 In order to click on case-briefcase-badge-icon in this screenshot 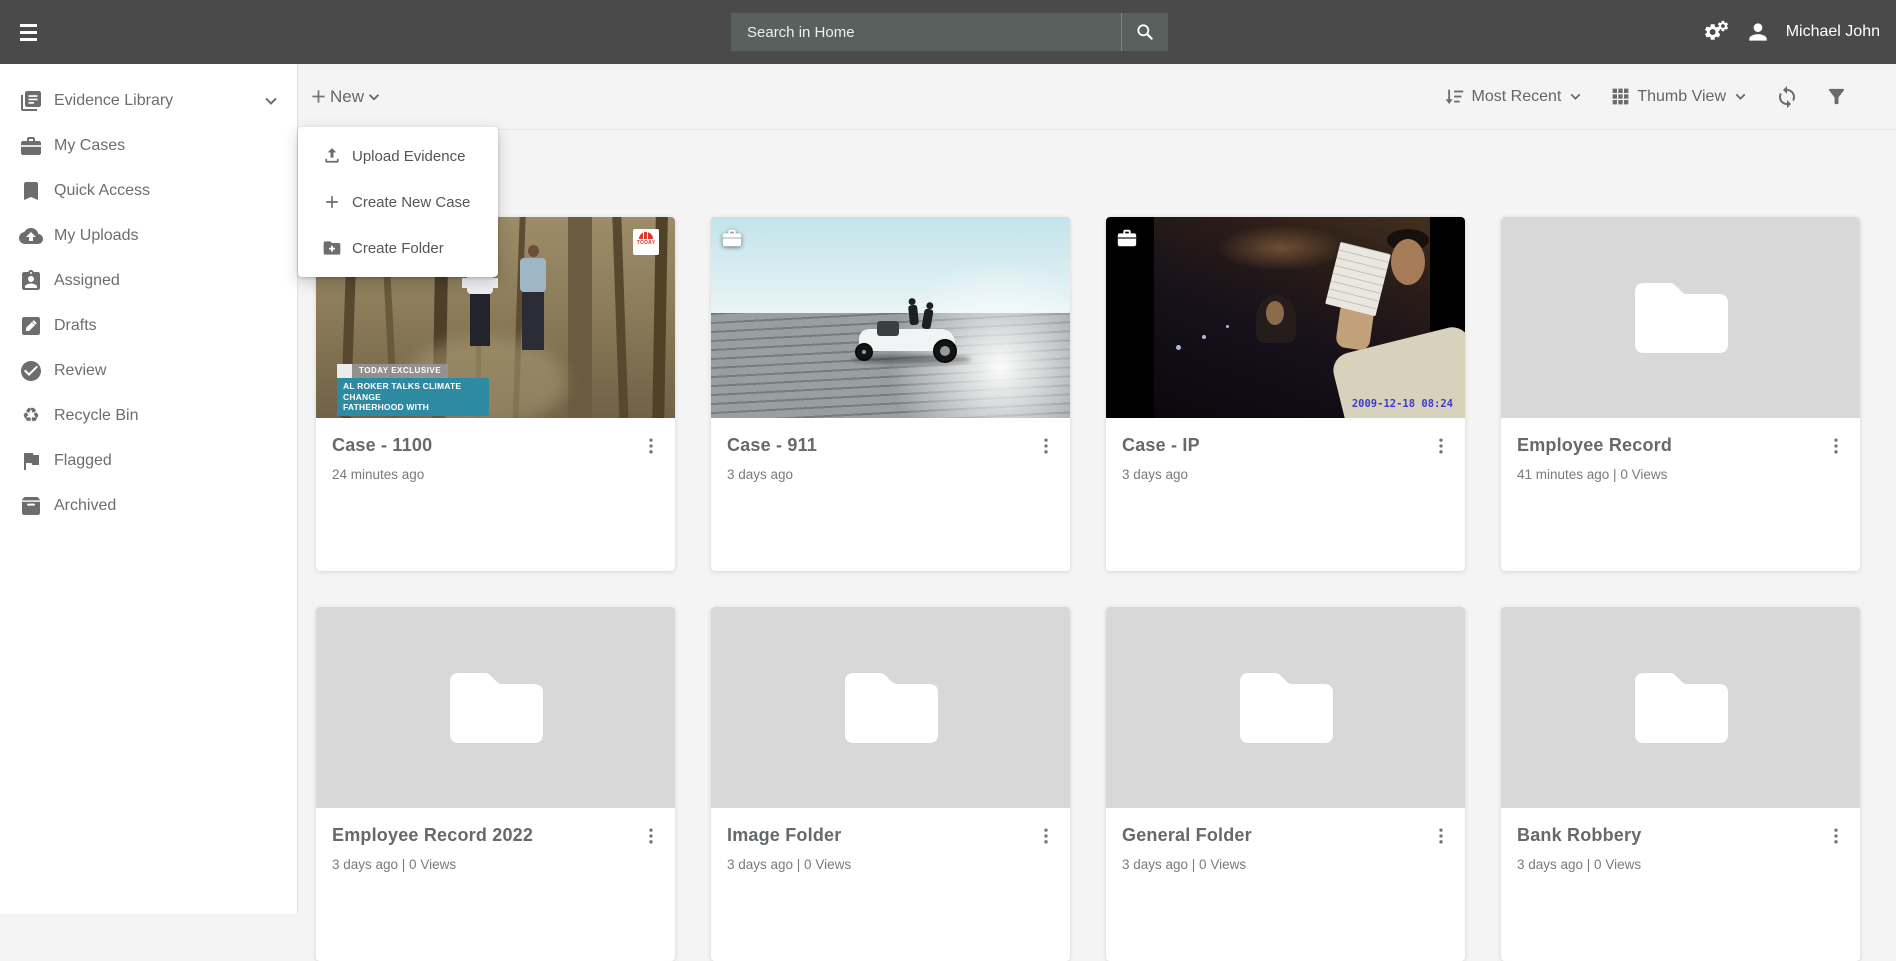, I will do `click(732, 238)`.